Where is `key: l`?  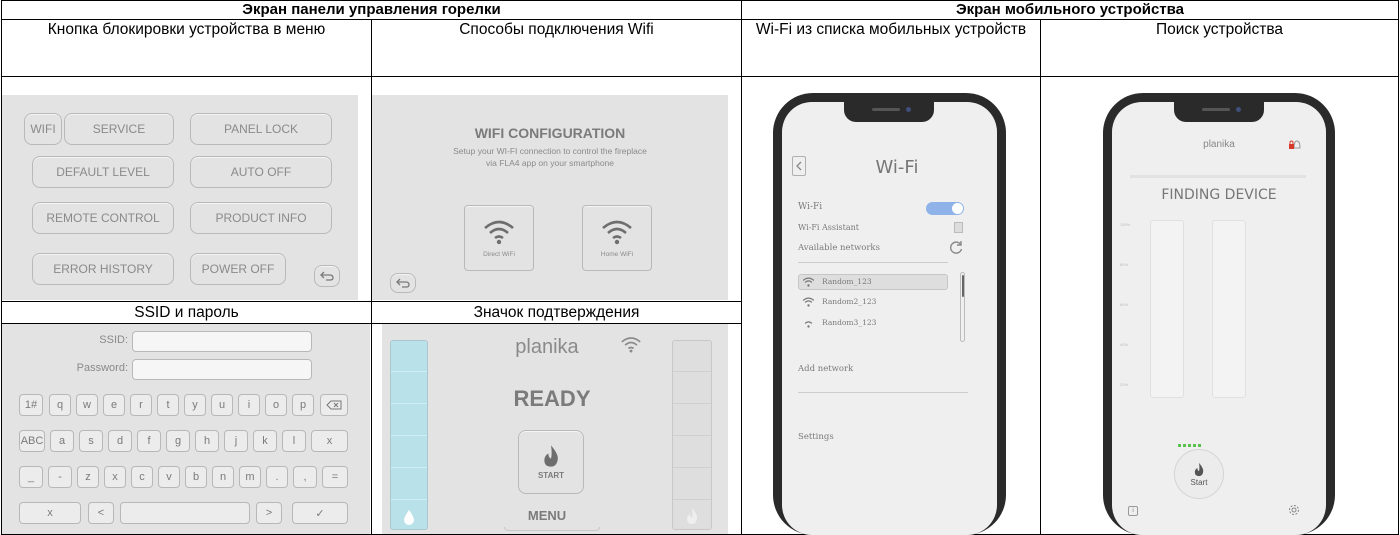
key: l is located at coordinates (294, 441).